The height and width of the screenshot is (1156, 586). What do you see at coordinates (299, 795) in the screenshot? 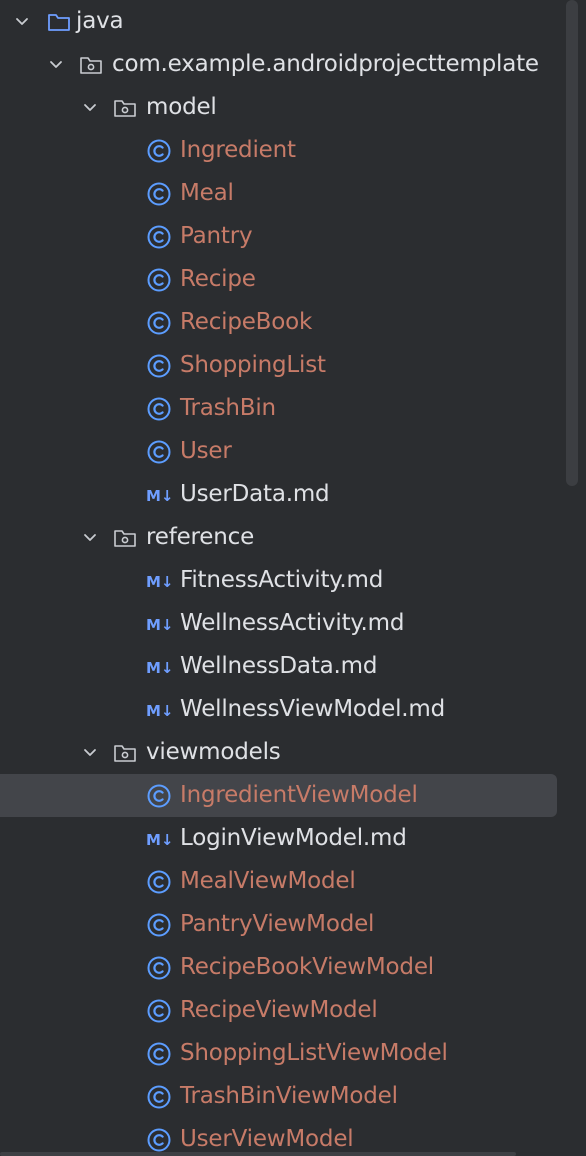
I see `tree-item-label: IngredientViewModel` at bounding box center [299, 795].